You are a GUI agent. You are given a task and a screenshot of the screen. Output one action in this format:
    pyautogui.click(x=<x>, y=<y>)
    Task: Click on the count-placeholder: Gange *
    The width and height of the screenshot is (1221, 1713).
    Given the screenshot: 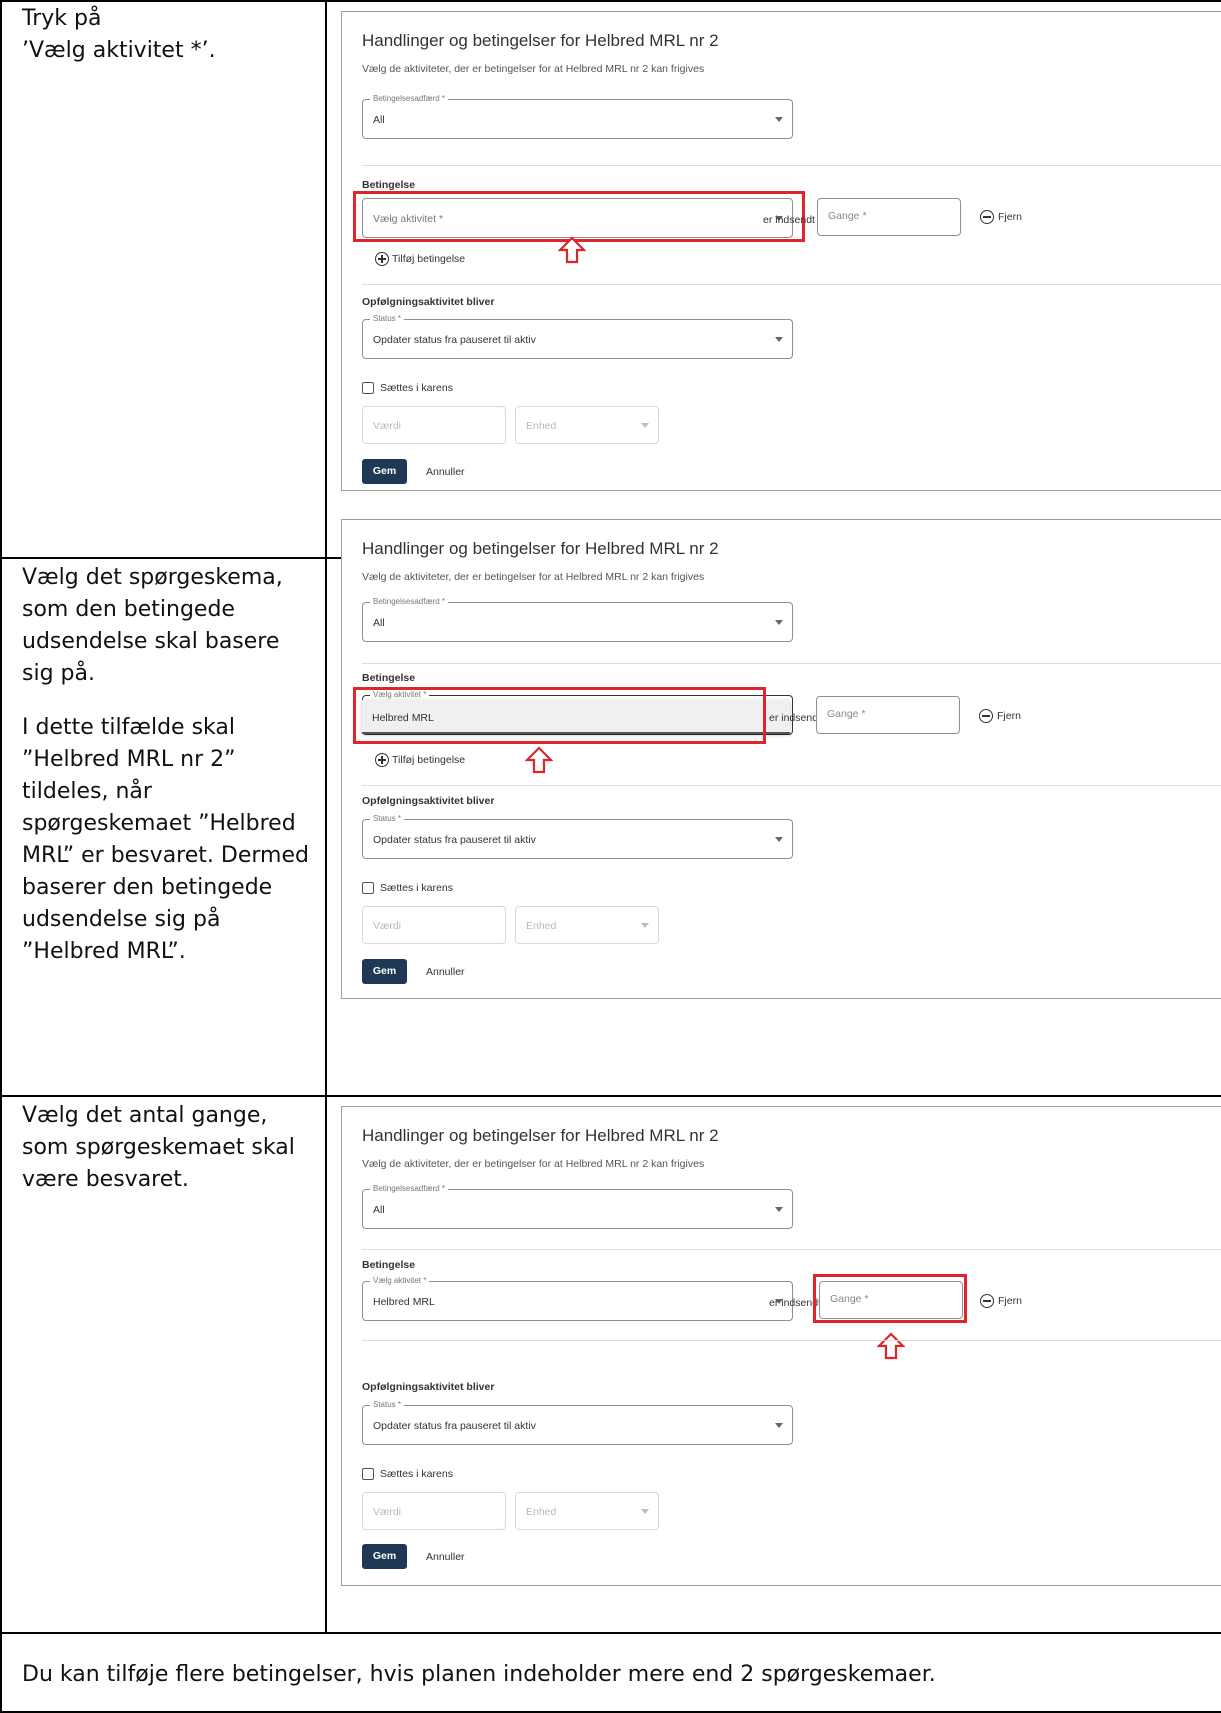 What is the action you would take?
    pyautogui.click(x=846, y=714)
    